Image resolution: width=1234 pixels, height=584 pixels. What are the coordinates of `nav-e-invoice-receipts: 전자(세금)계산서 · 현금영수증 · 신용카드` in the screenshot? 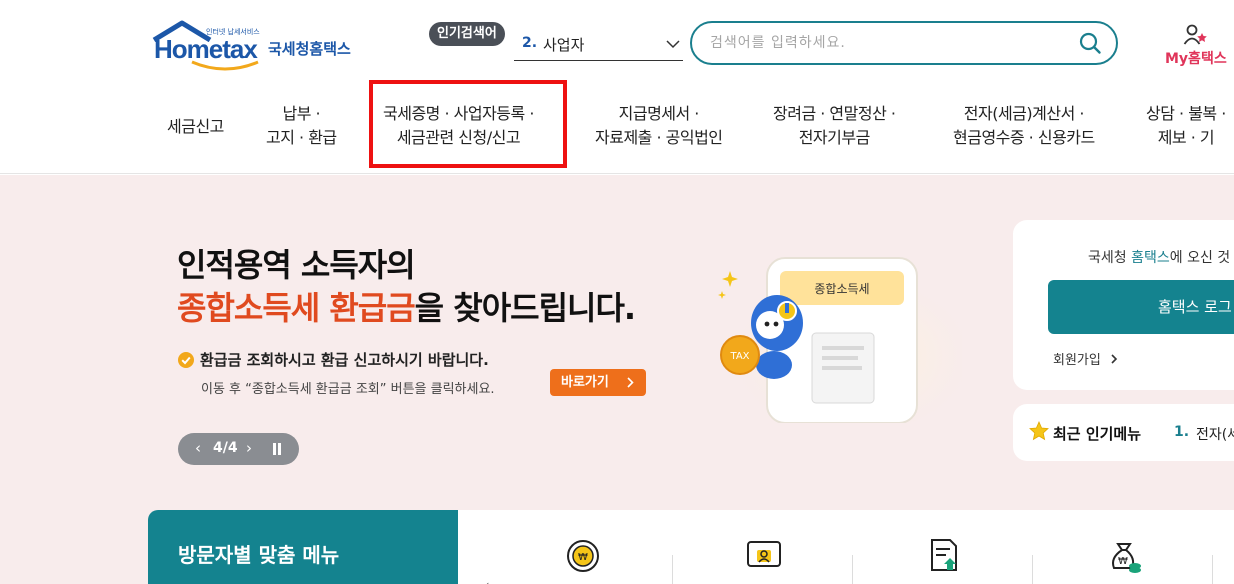 It's located at (1024, 126).